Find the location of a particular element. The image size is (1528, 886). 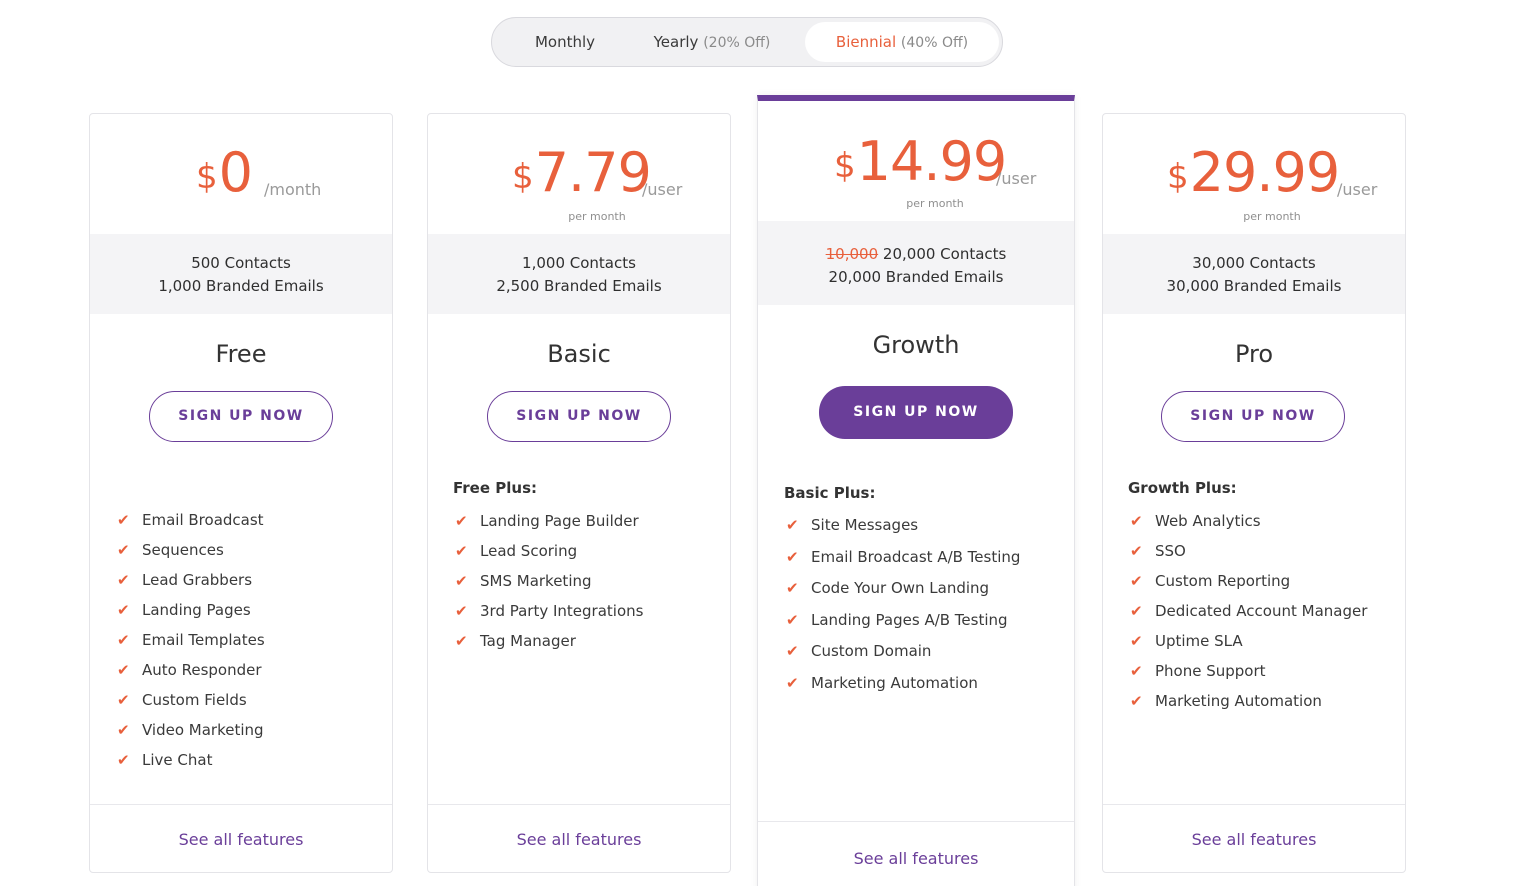

price: $29.99 is located at coordinates (1254, 172).